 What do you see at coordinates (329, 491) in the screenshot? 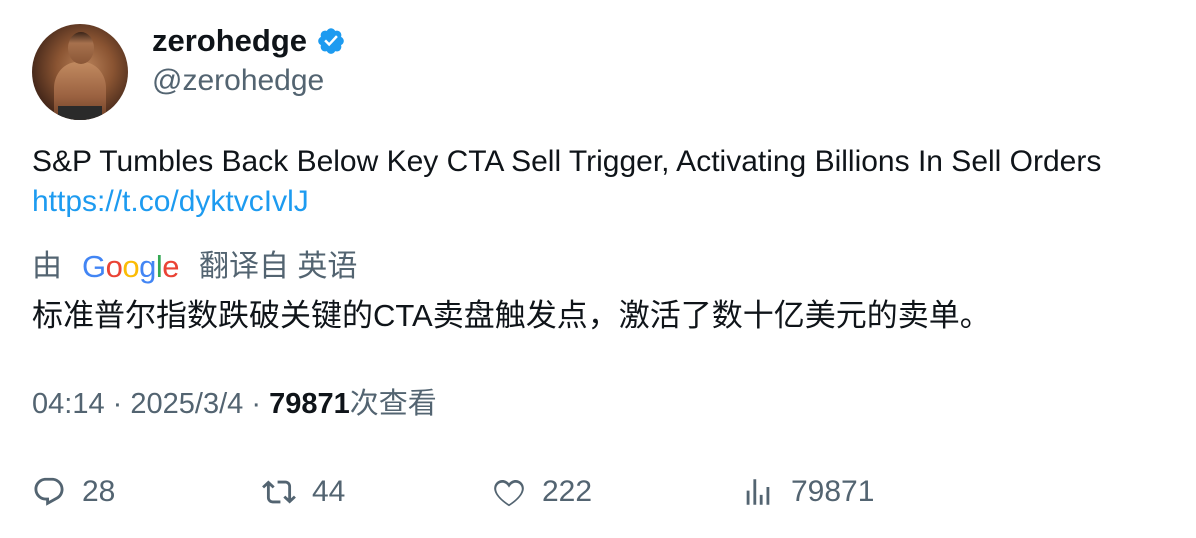
I see `retweet-count: 44` at bounding box center [329, 491].